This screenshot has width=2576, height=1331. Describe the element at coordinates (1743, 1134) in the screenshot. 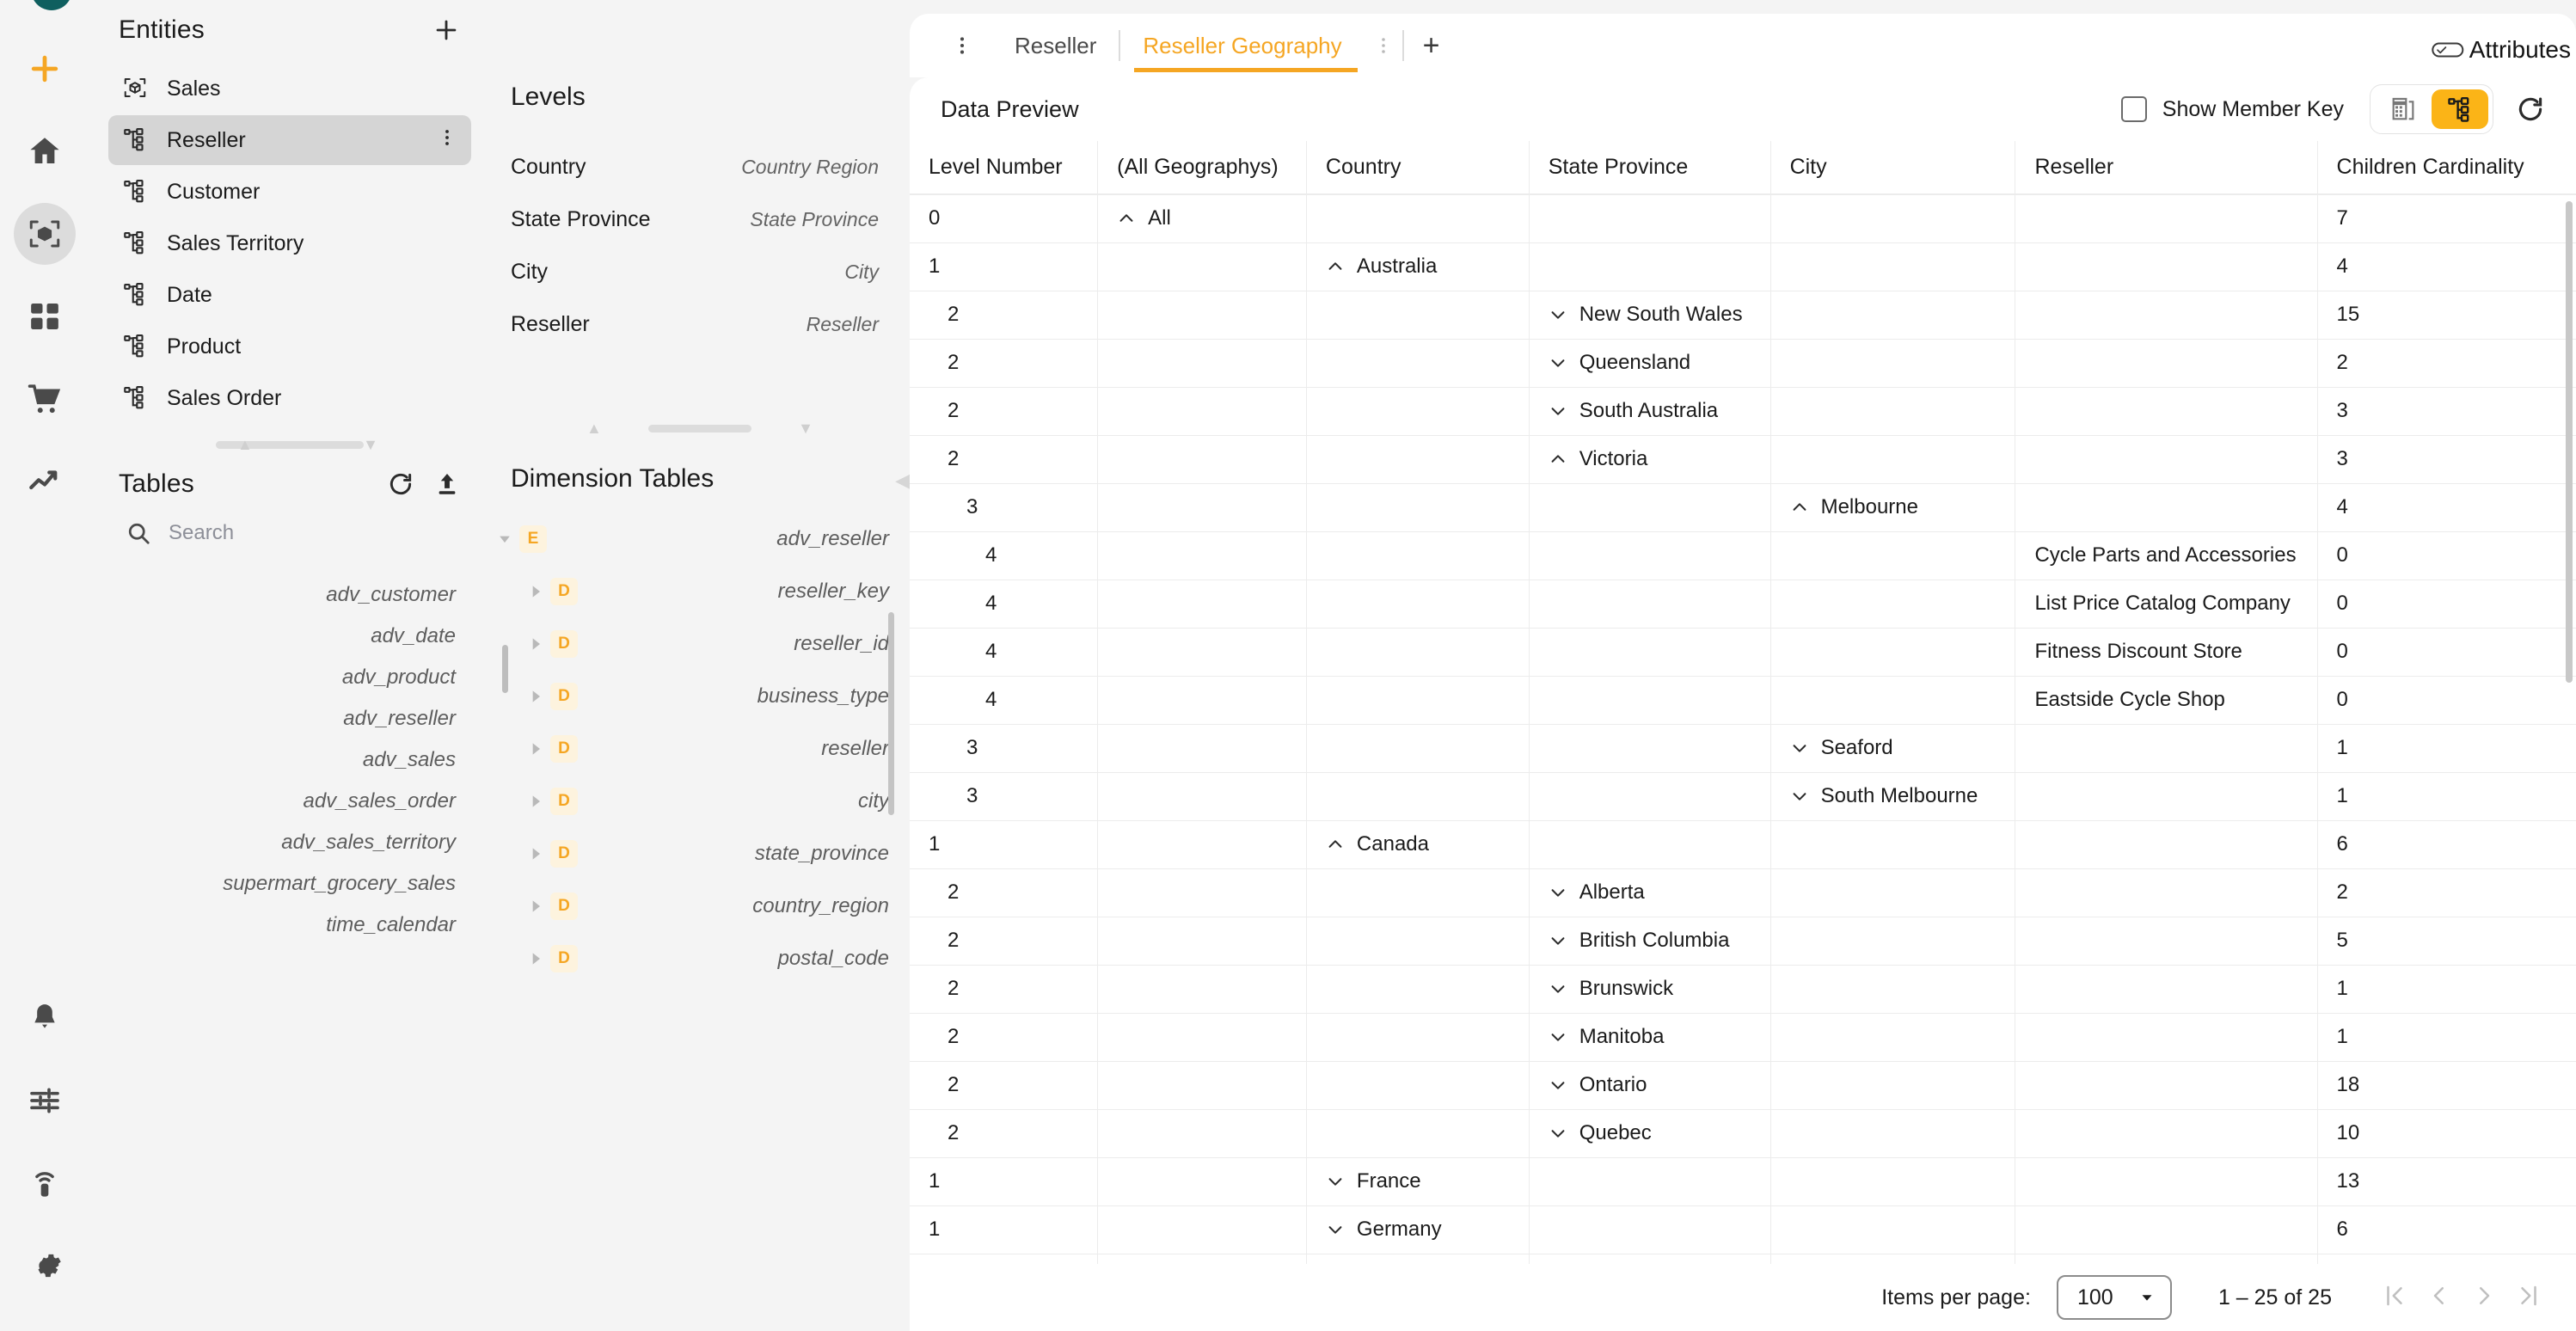

I see `table-row: 2 Quebec 10` at that location.